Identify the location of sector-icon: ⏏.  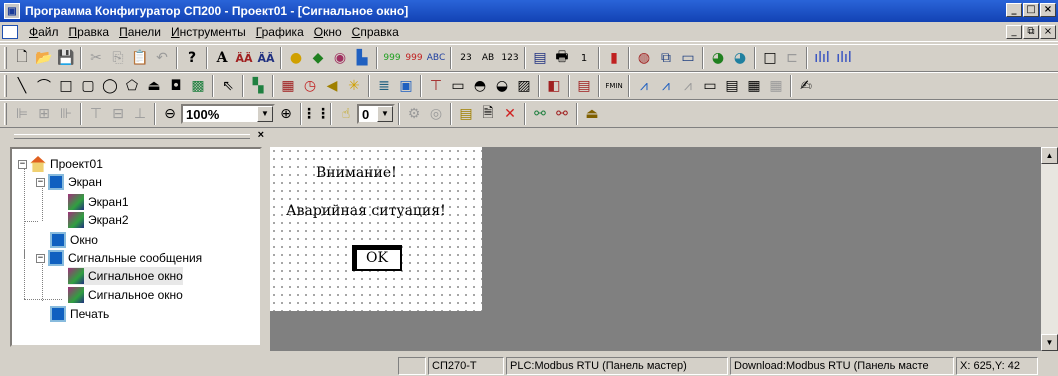
(154, 86).